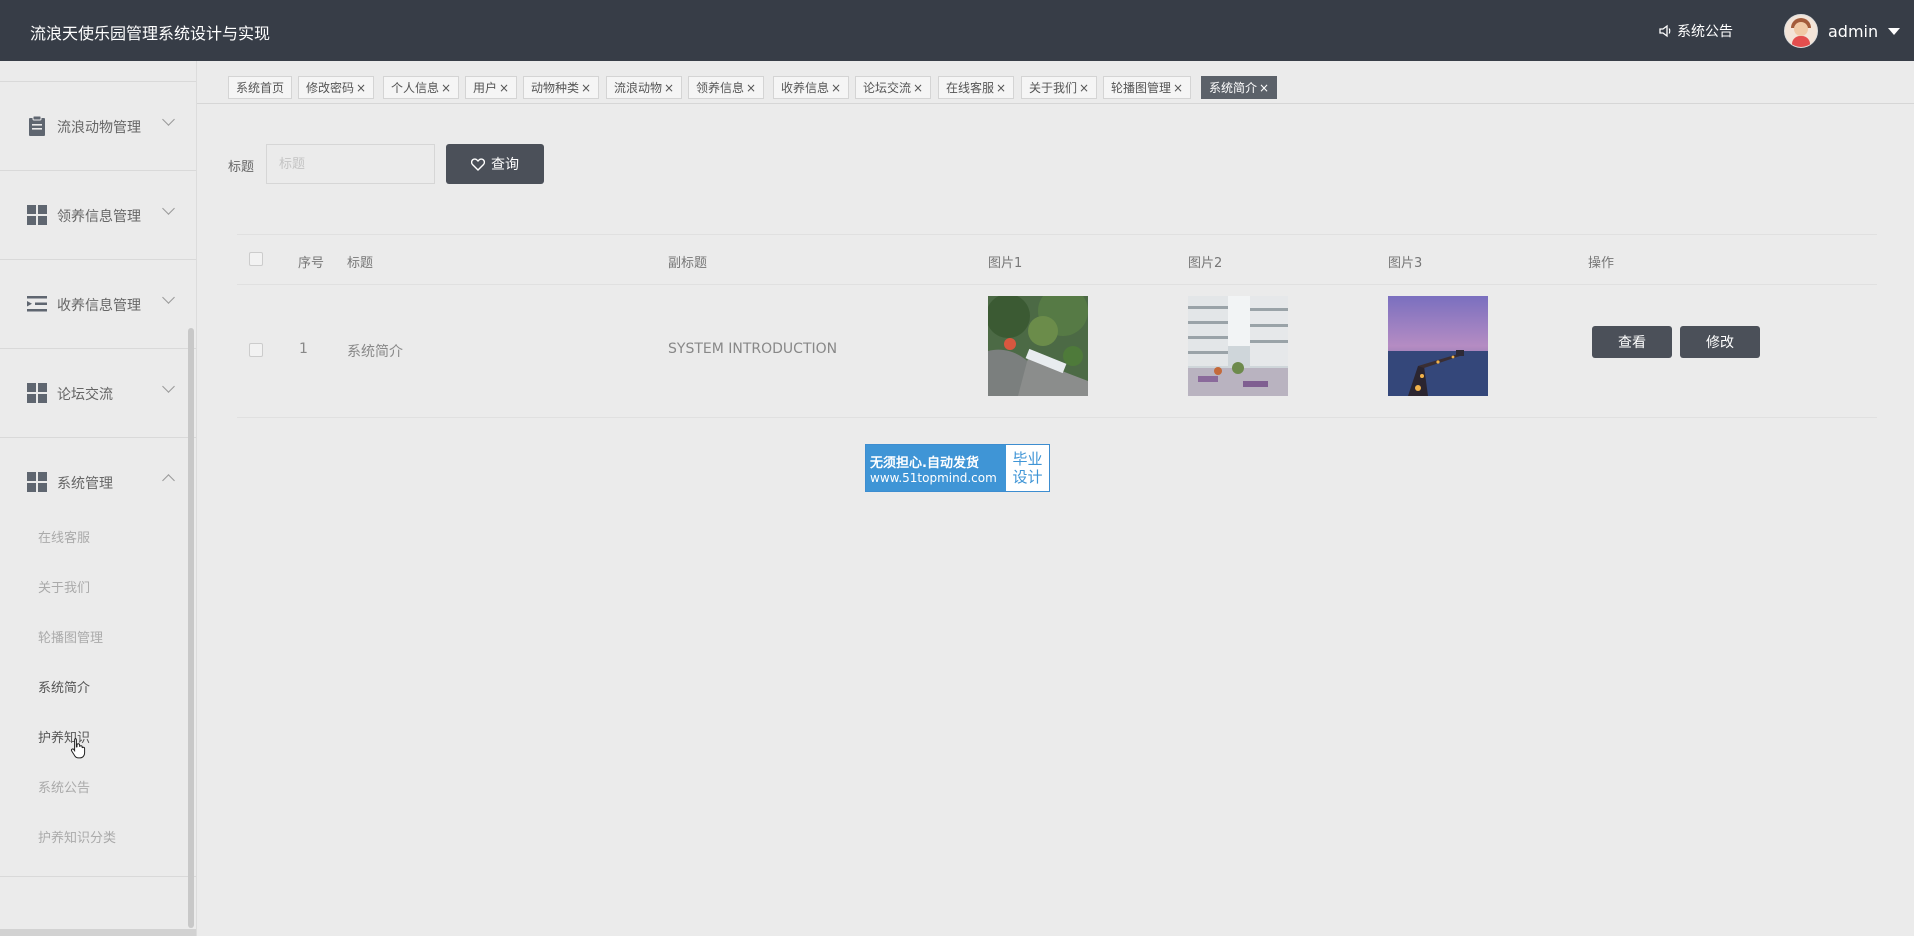  Describe the element at coordinates (256, 350) in the screenshot. I see `row-checkbox` at that location.